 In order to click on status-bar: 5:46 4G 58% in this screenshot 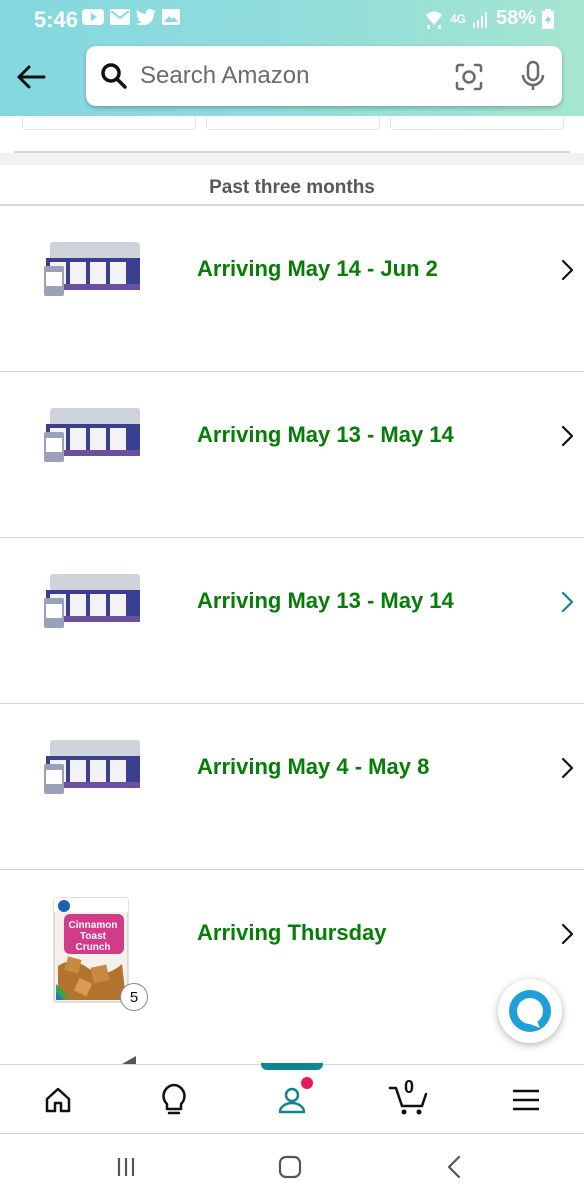, I will do `click(292, 19)`.